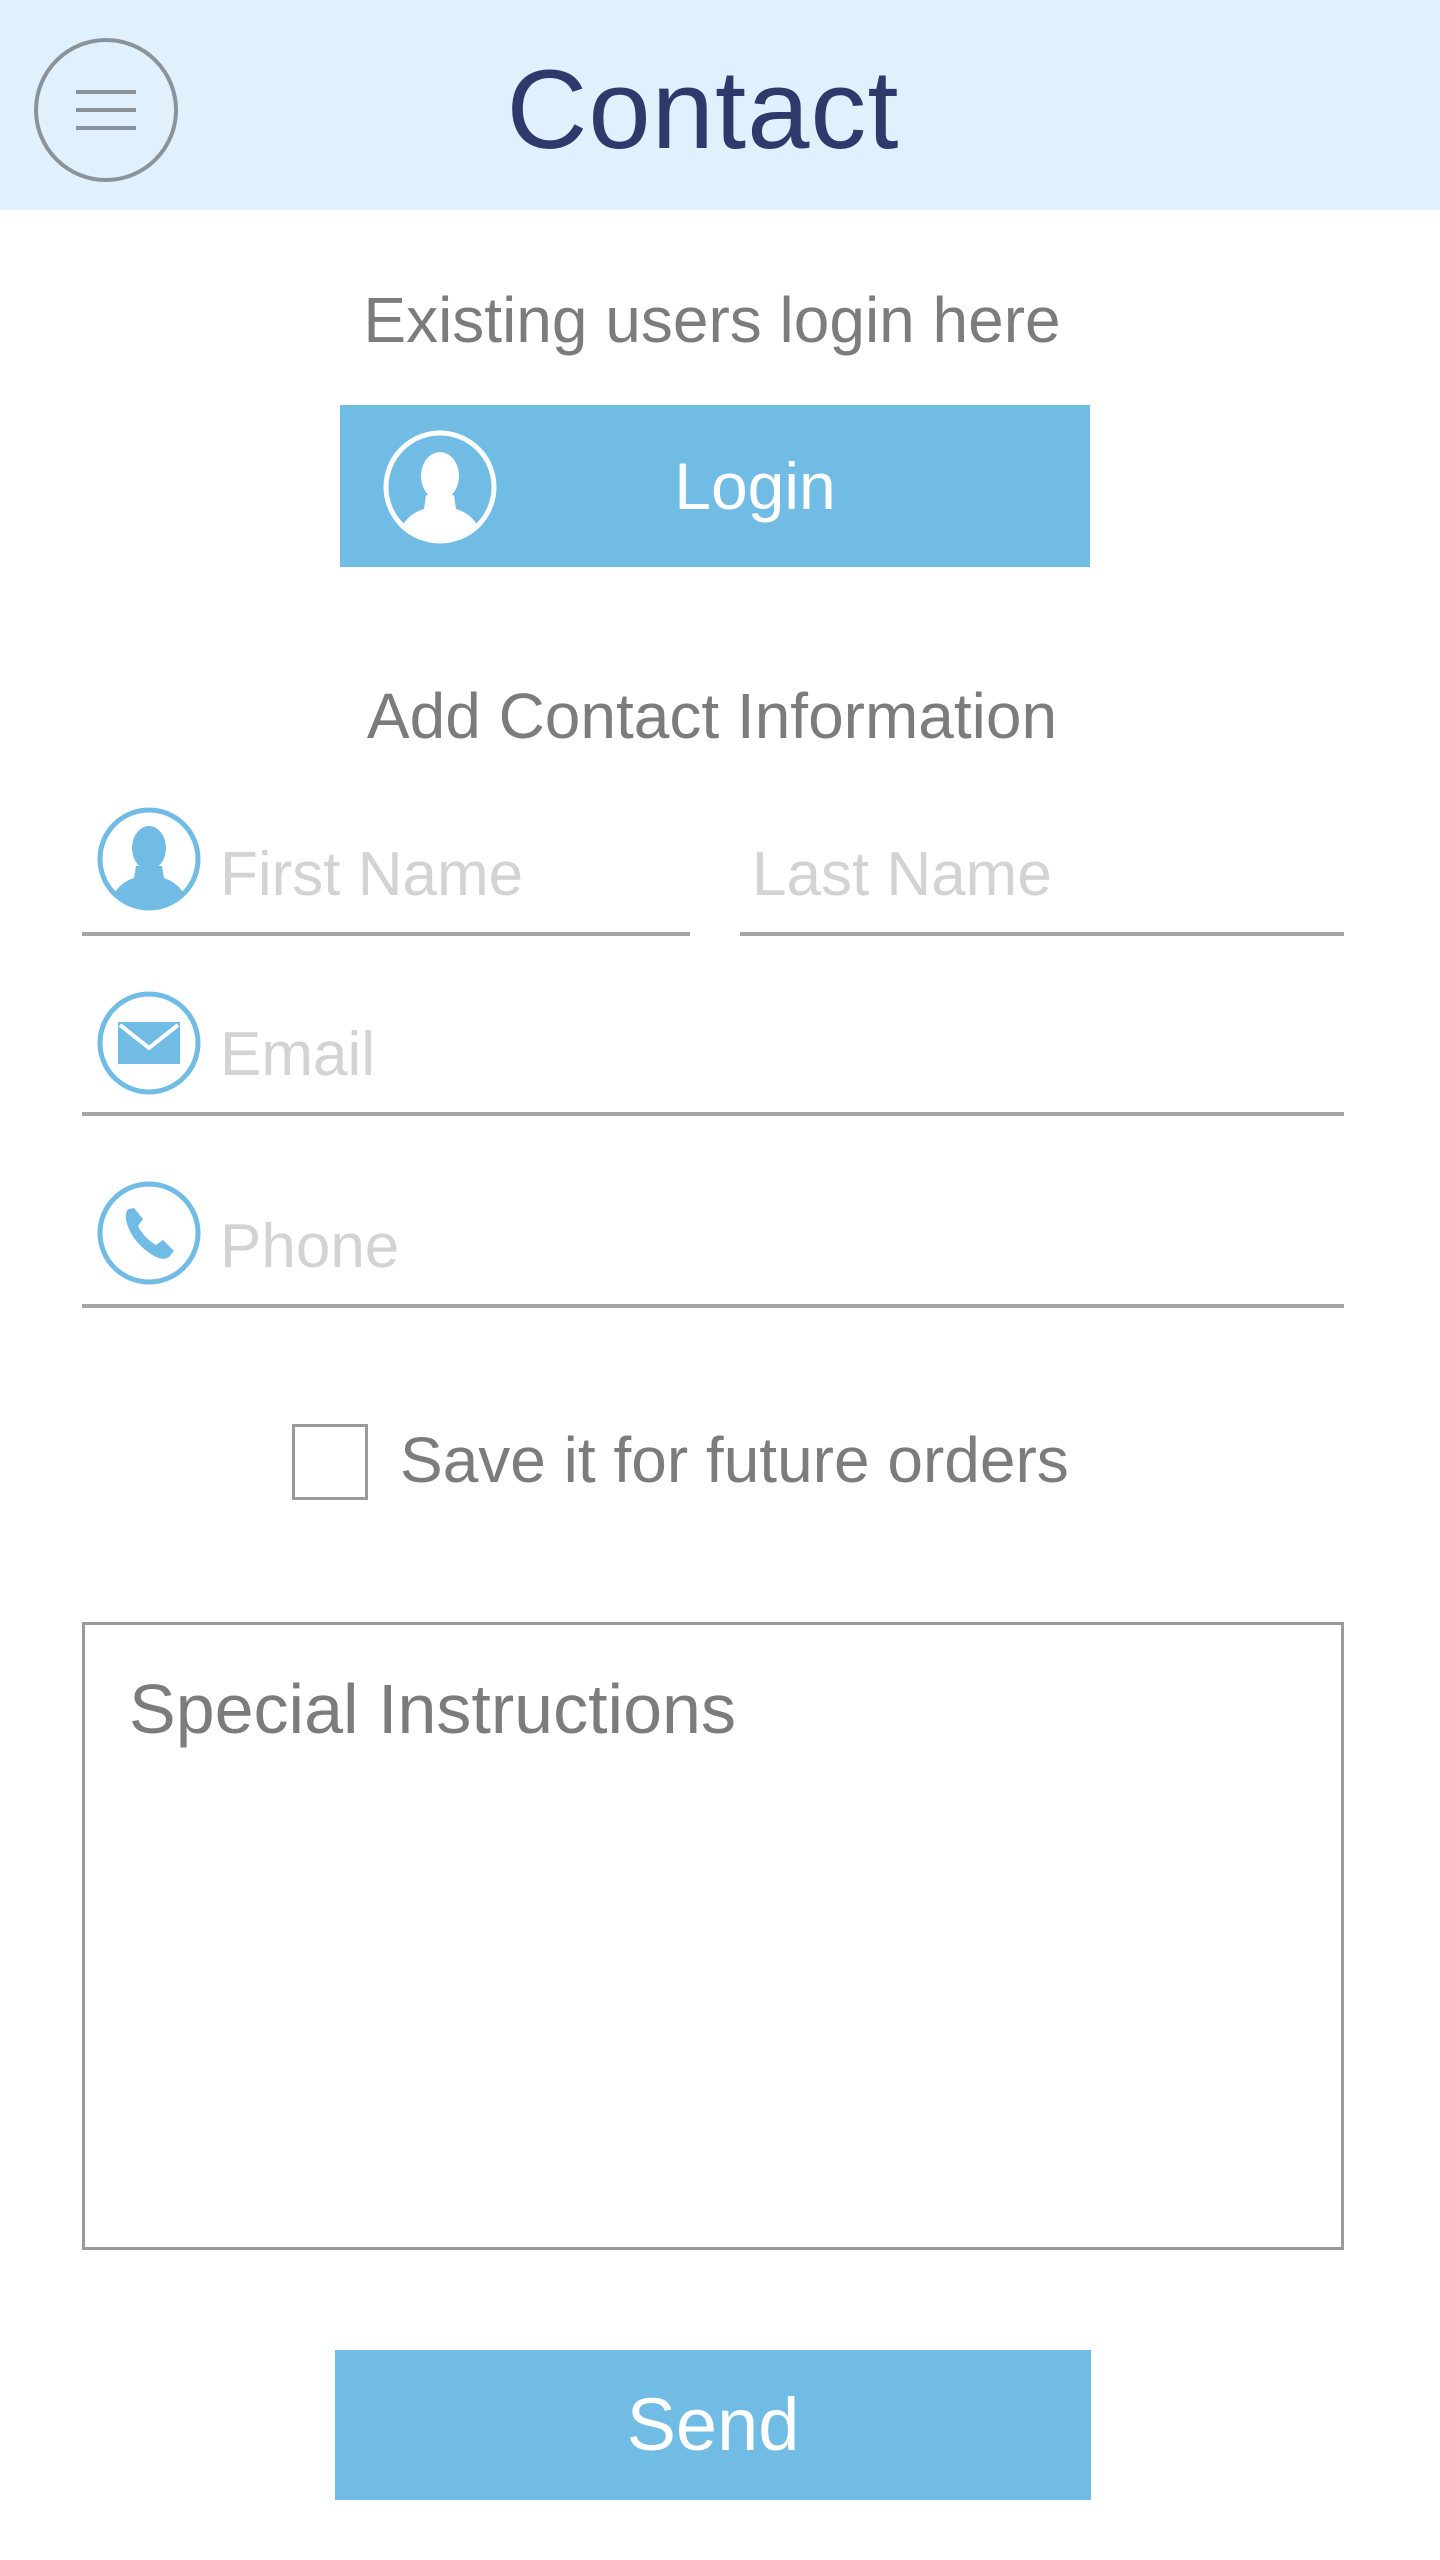 This screenshot has height=2560, width=1440. I want to click on login-button: Login, so click(715, 486).